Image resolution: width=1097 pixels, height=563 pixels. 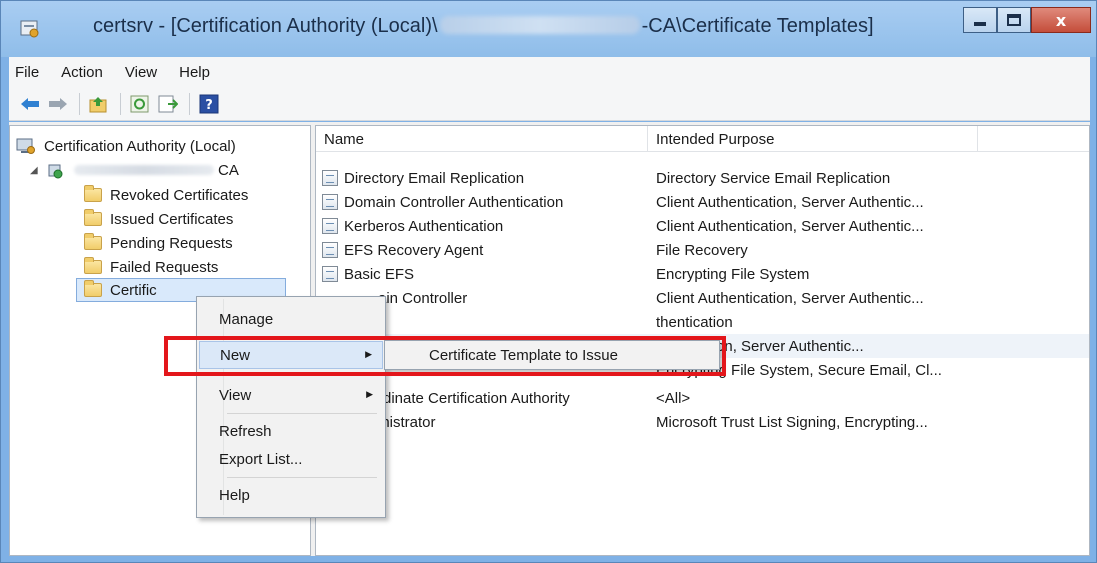 What do you see at coordinates (694, 322) in the screenshot?
I see `intended-purpose: thentication` at bounding box center [694, 322].